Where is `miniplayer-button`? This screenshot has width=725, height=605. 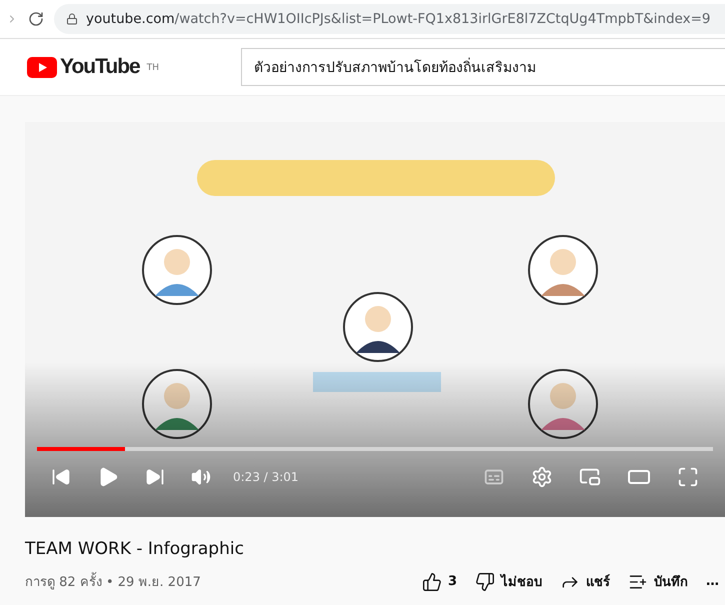 miniplayer-button is located at coordinates (590, 477).